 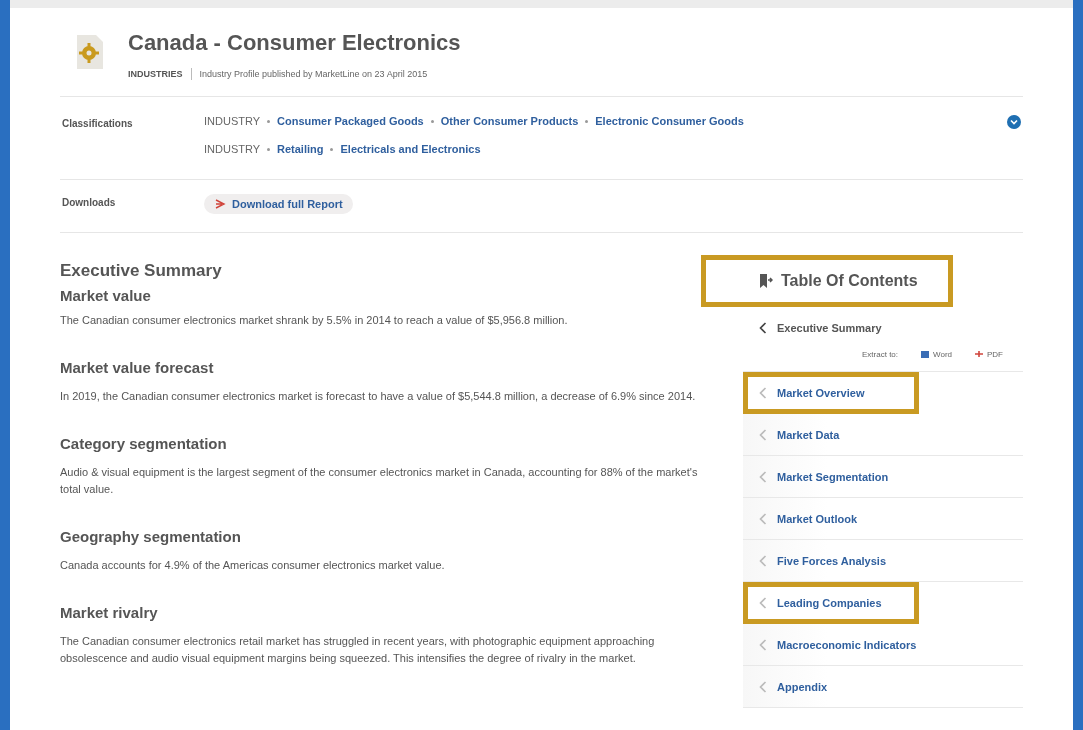 What do you see at coordinates (137, 367) in the screenshot?
I see `section-heading: Market value forecast` at bounding box center [137, 367].